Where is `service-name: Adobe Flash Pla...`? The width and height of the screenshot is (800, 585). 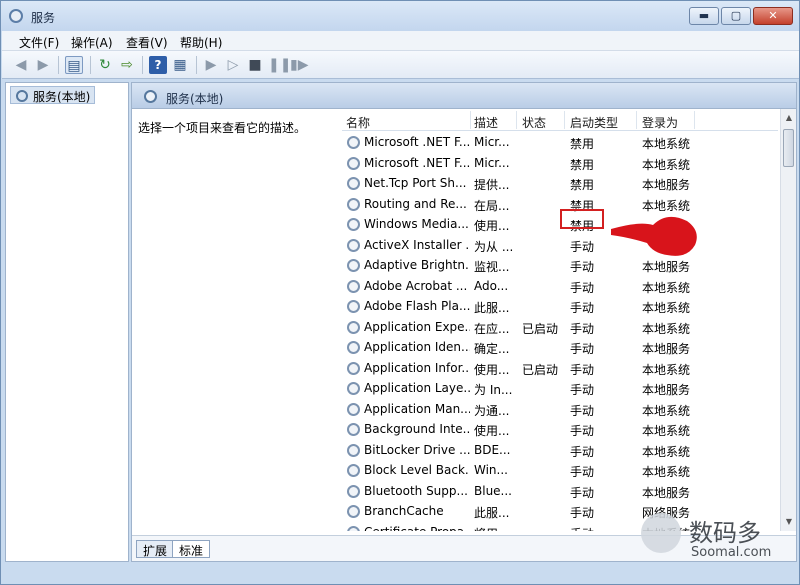
service-name: Adobe Flash Pla... is located at coordinates (417, 306).